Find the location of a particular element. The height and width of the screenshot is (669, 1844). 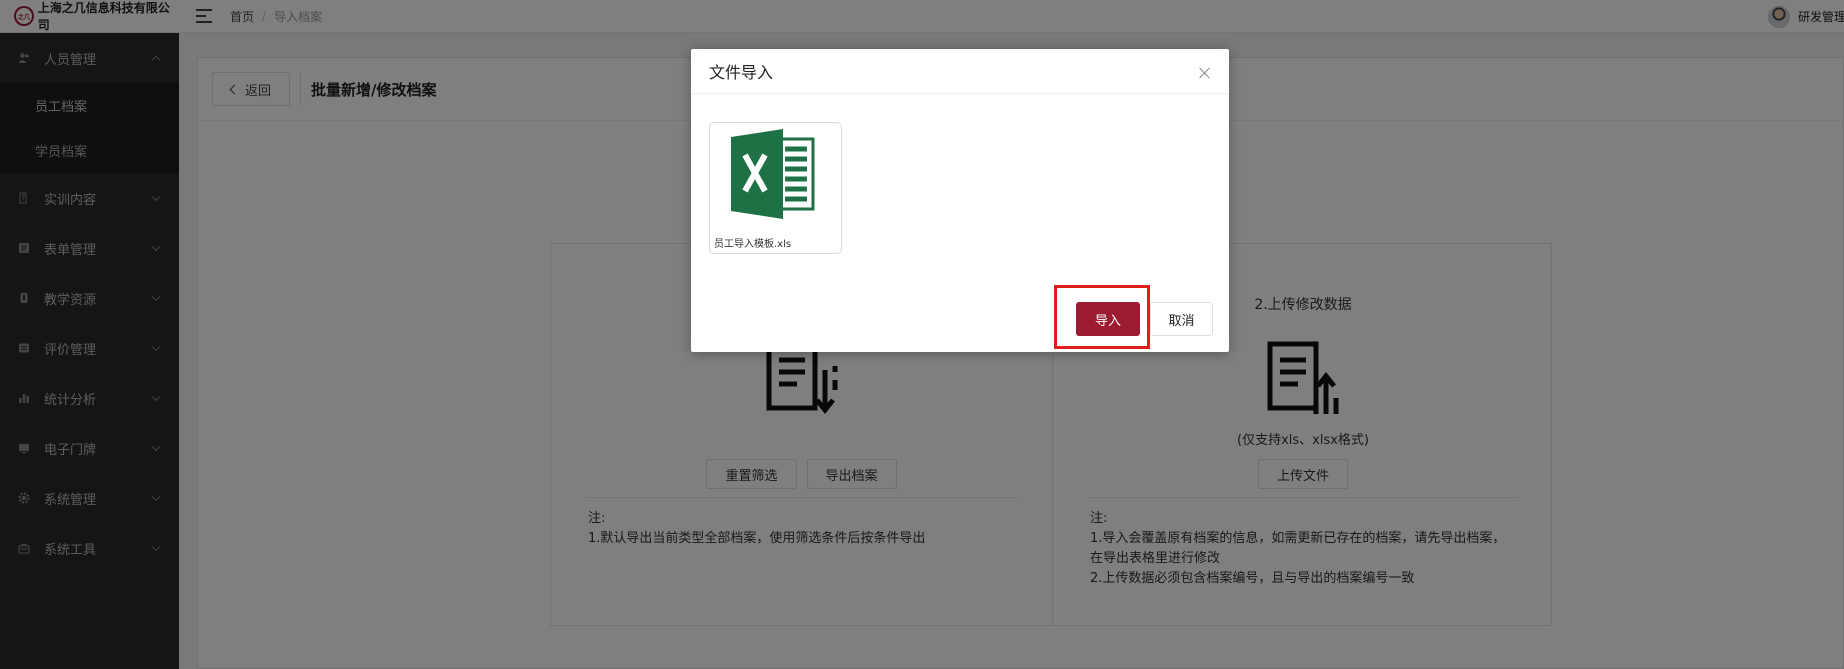

excel-file-icon is located at coordinates (773, 174).